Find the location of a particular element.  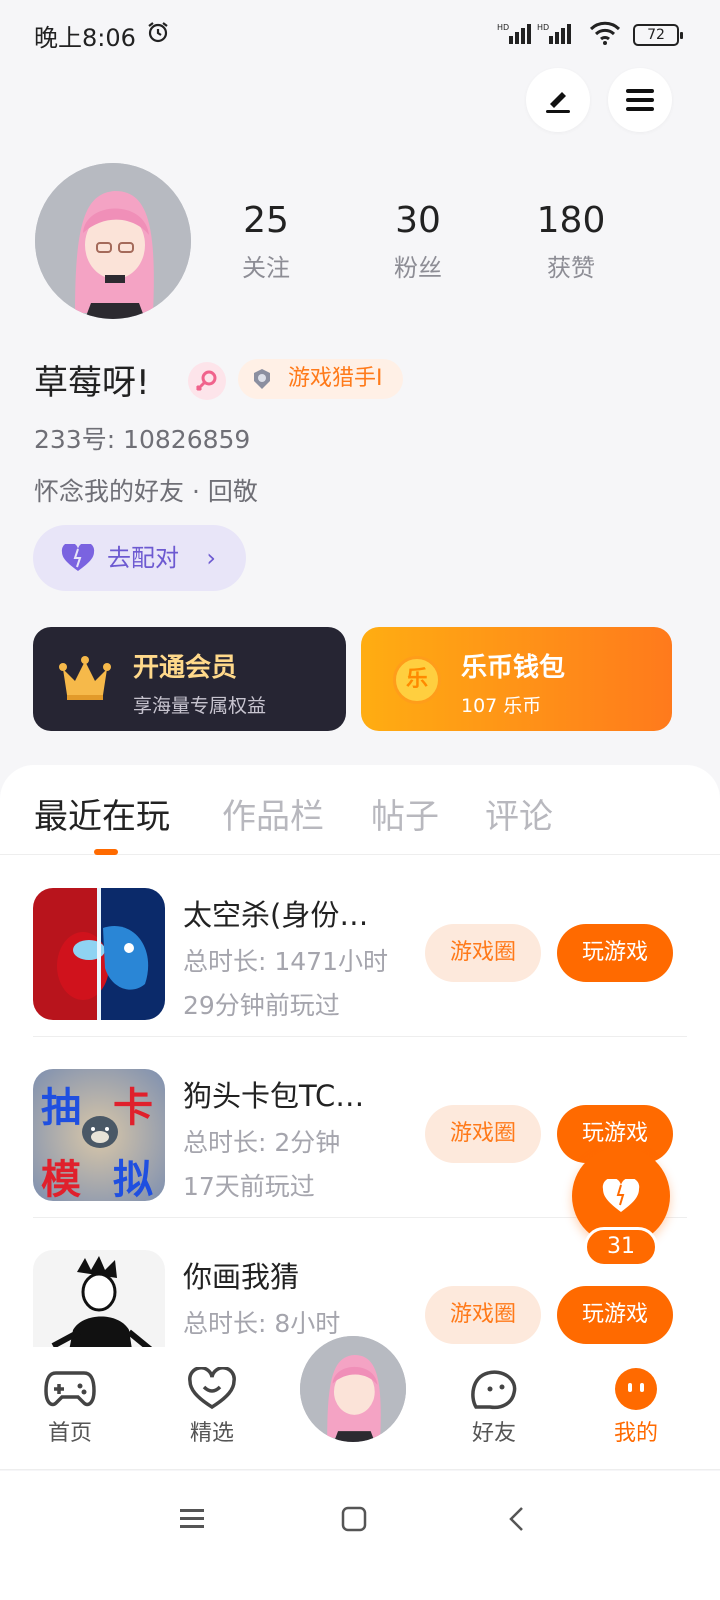

coin-icon: 乐 is located at coordinates (417, 680).